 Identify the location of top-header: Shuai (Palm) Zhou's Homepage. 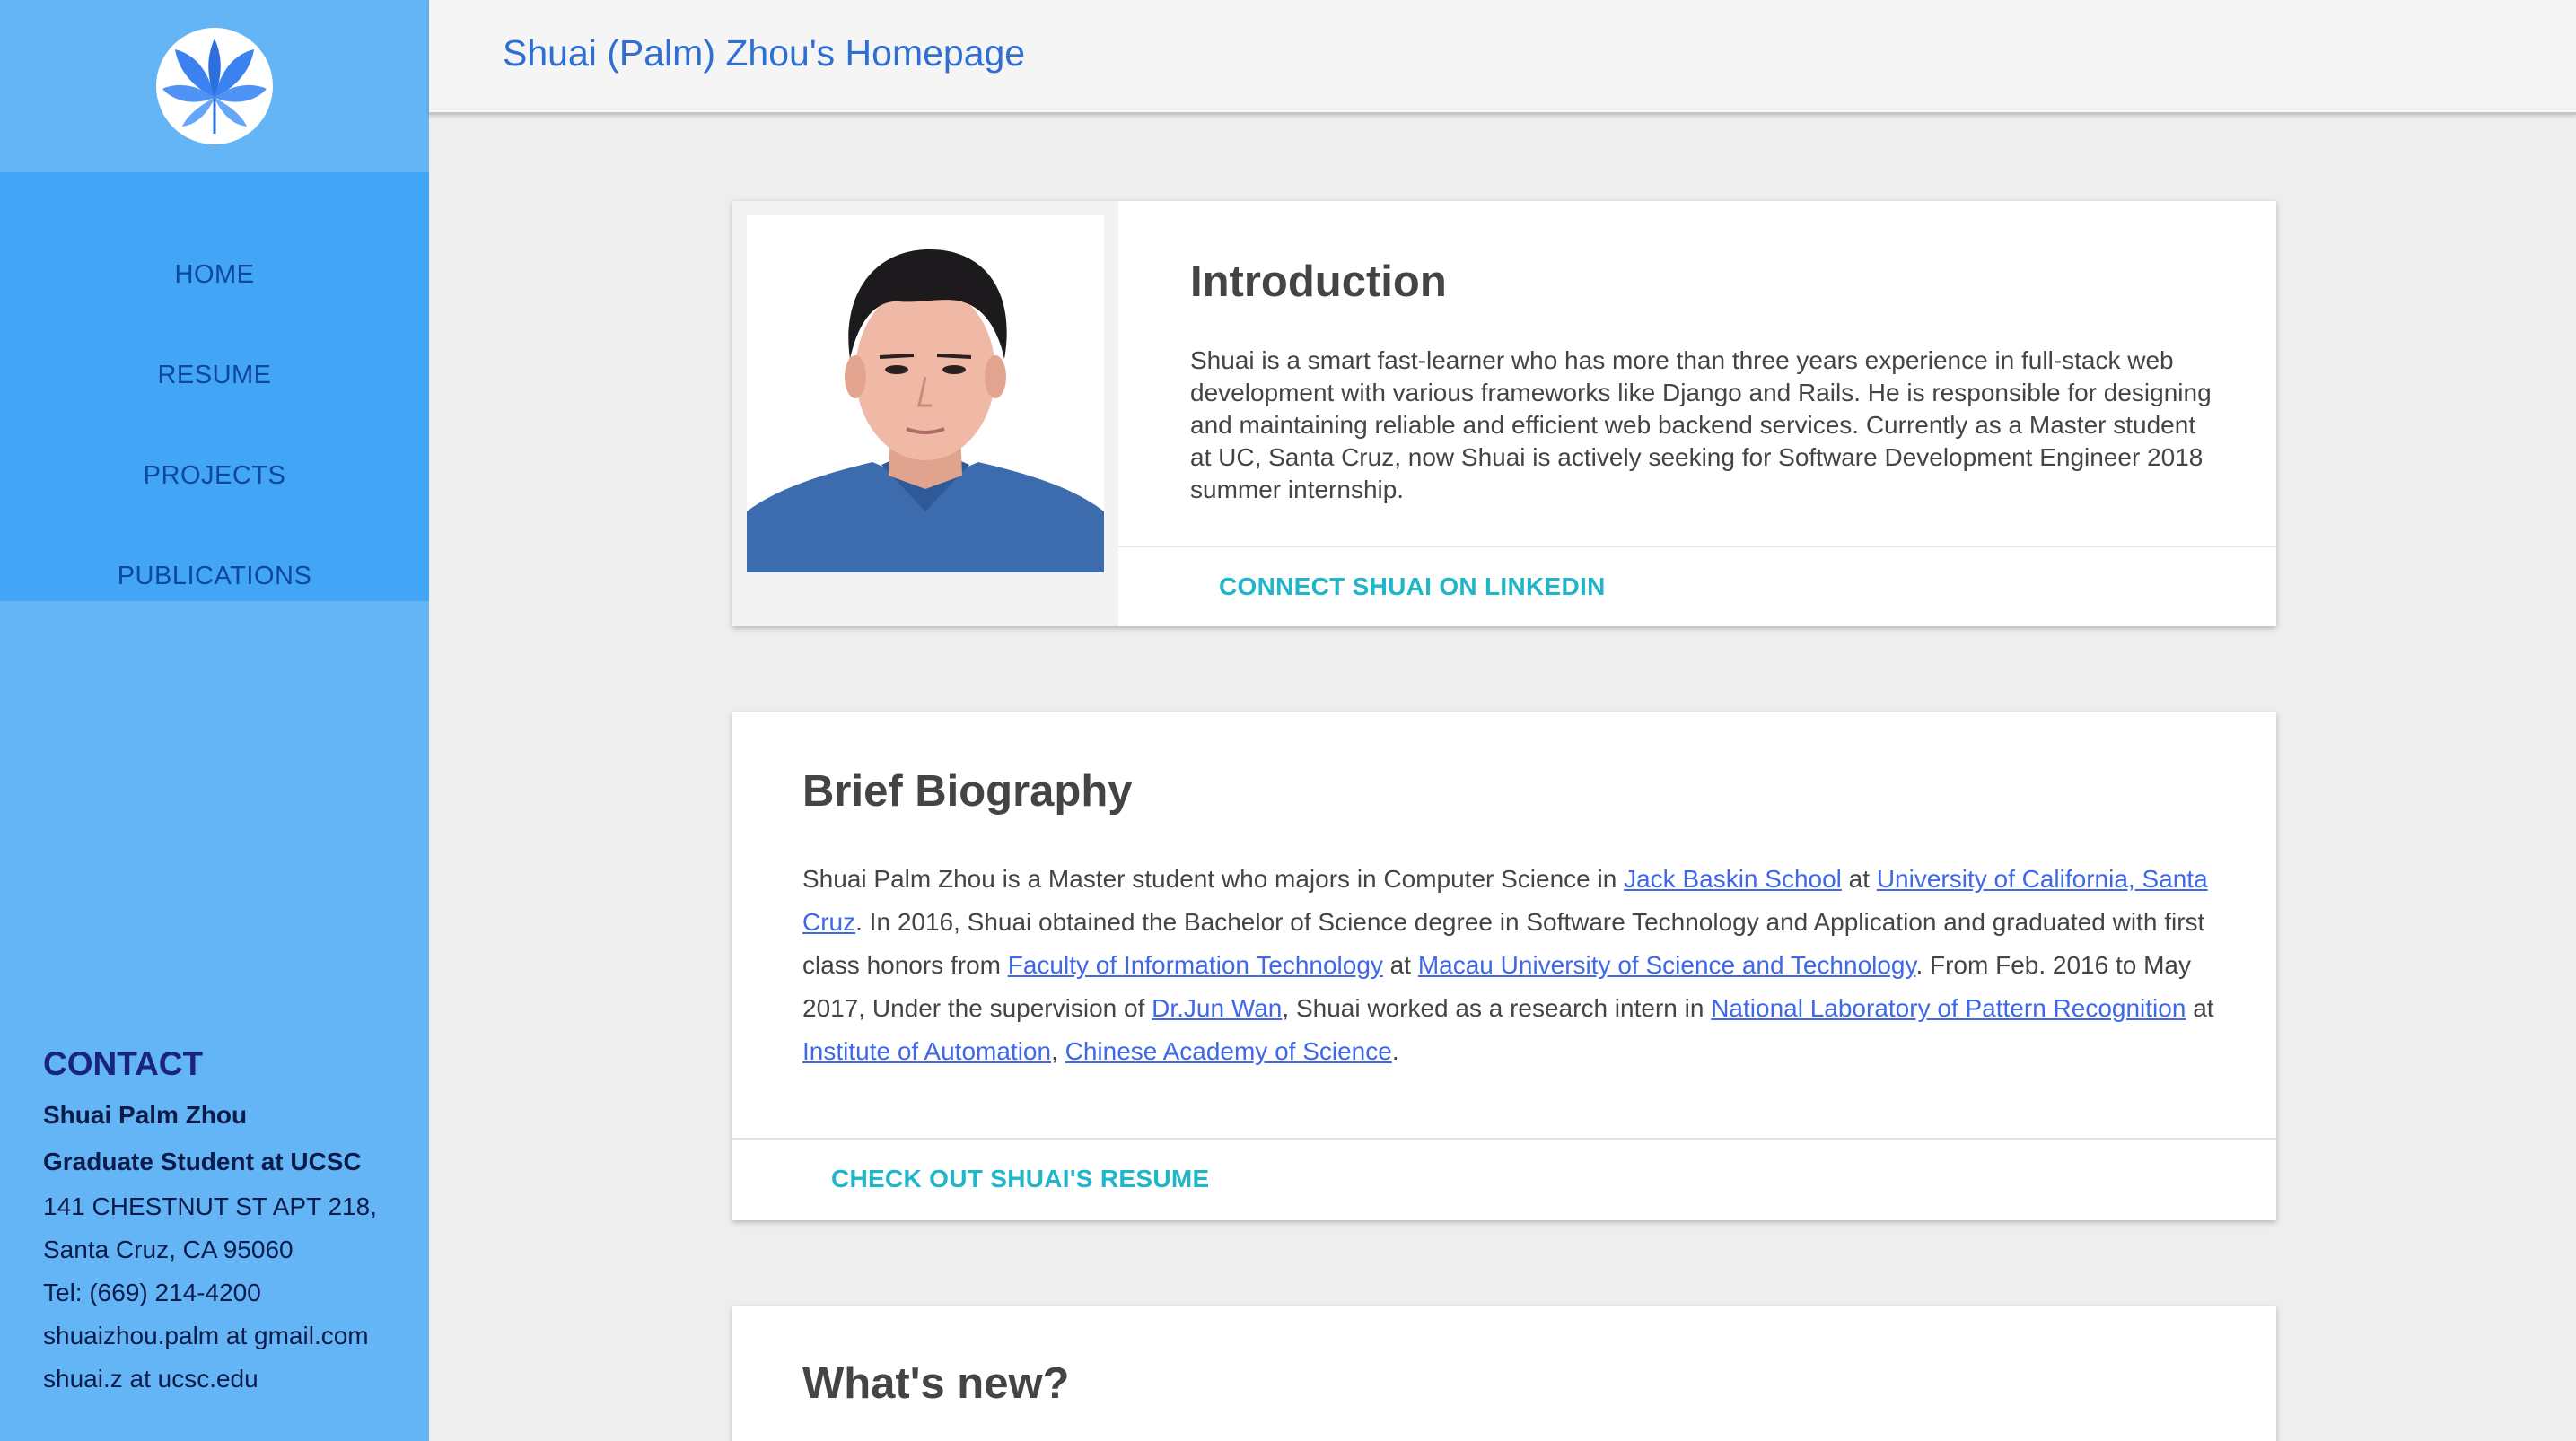
(1502, 58).